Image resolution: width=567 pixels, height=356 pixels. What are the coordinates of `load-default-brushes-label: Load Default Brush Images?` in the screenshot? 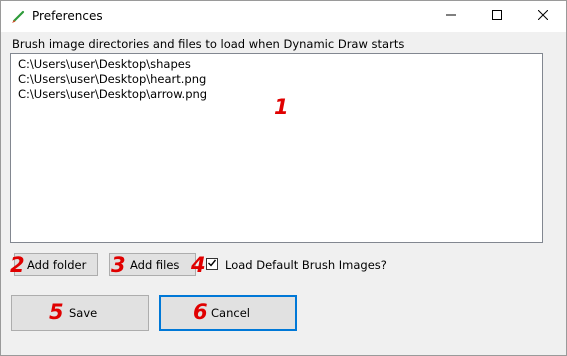 It's located at (306, 265).